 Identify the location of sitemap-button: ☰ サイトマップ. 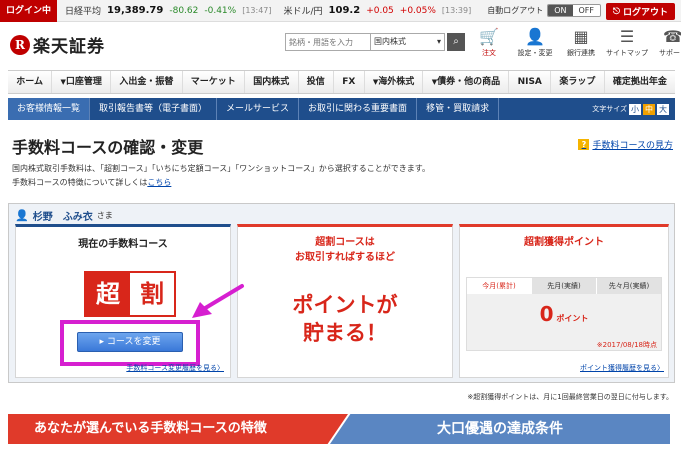
(627, 42).